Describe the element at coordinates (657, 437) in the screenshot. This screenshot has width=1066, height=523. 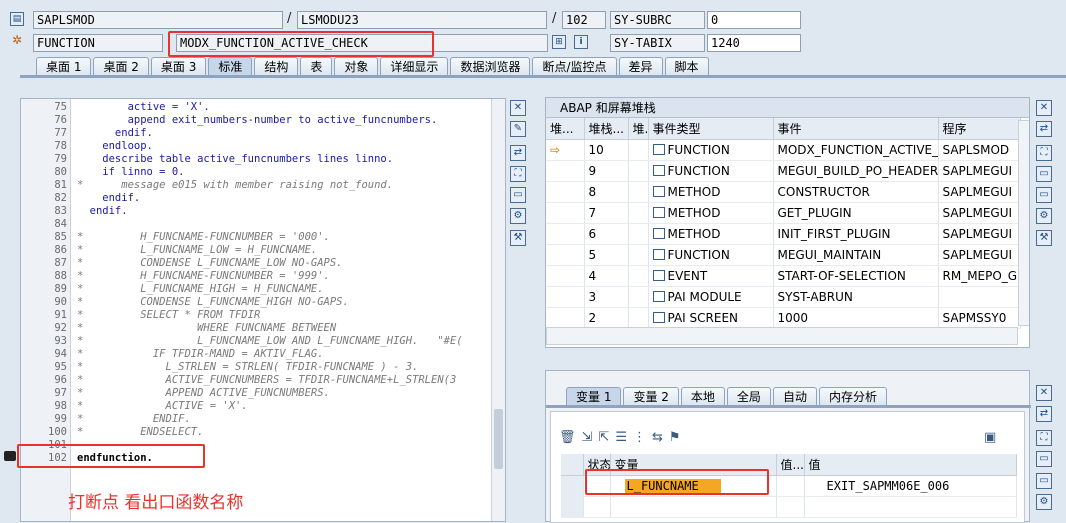
I see `transfer-icon: ⇆` at that location.